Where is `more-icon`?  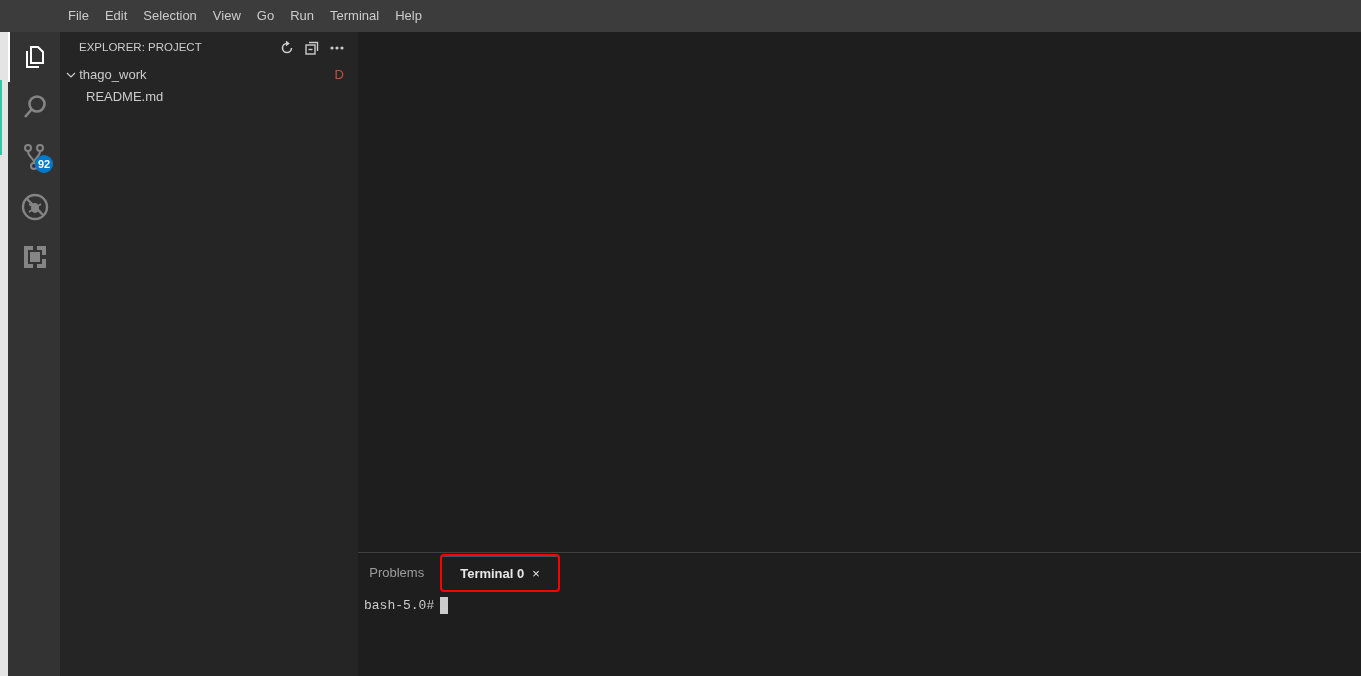 more-icon is located at coordinates (337, 48).